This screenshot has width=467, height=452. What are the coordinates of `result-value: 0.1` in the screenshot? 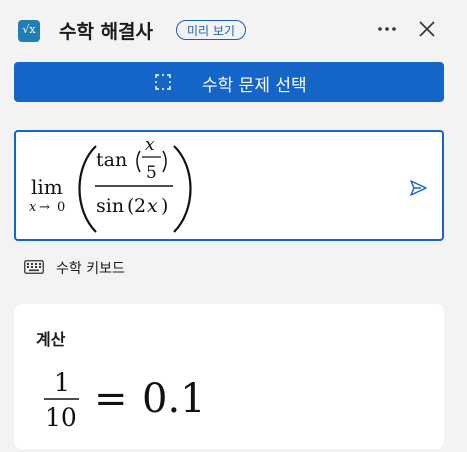 It's located at (174, 399).